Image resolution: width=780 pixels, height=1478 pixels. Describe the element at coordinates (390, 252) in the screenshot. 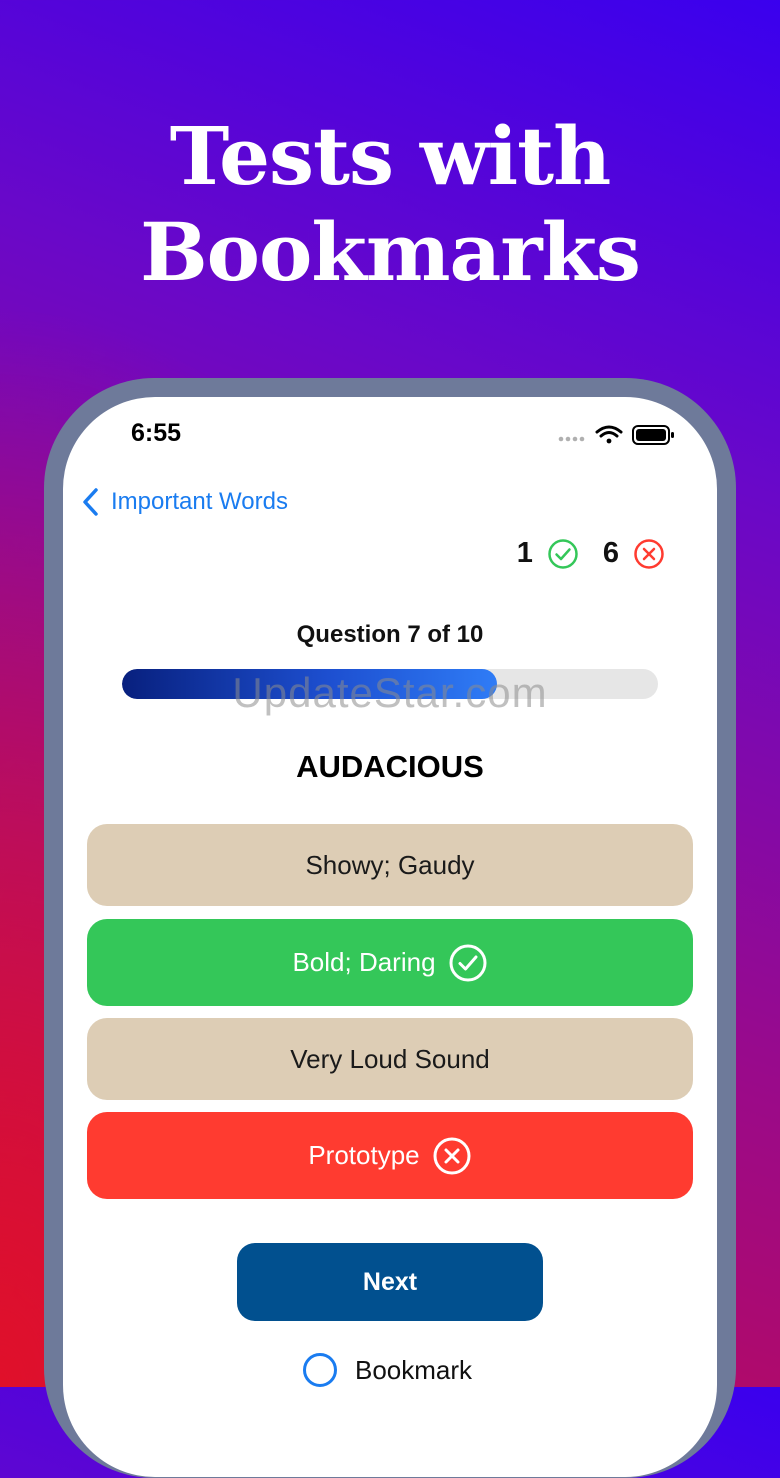

I see `promo-headline-line2: Bookmarks` at that location.